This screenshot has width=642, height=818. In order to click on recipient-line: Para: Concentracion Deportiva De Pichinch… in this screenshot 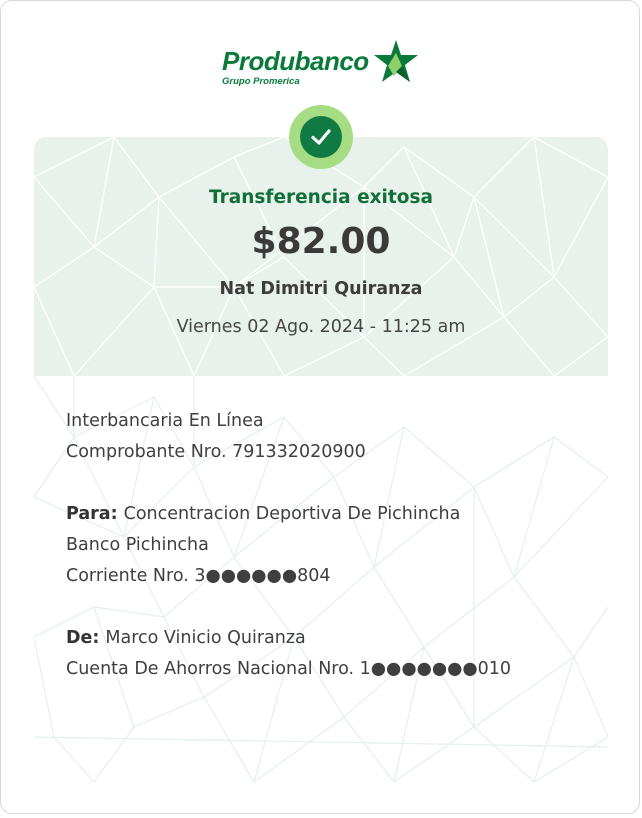, I will do `click(263, 514)`.